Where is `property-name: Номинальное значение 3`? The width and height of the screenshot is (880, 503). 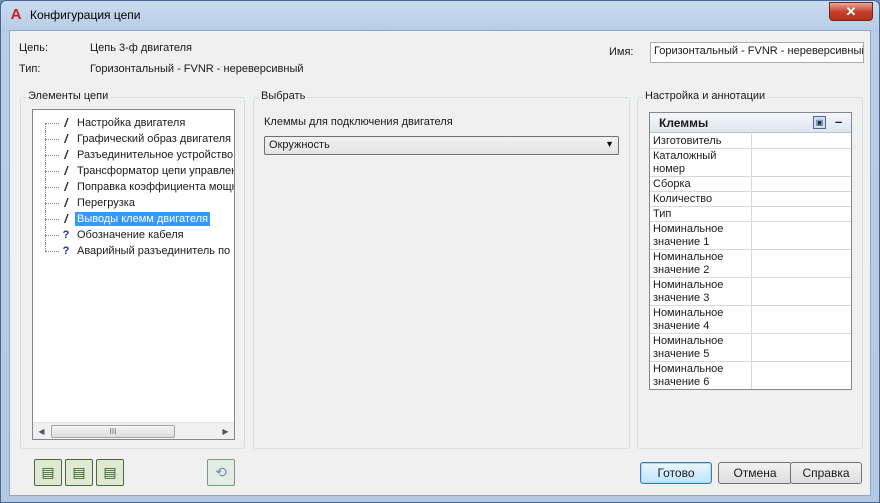 property-name: Номинальное значение 3 is located at coordinates (688, 291).